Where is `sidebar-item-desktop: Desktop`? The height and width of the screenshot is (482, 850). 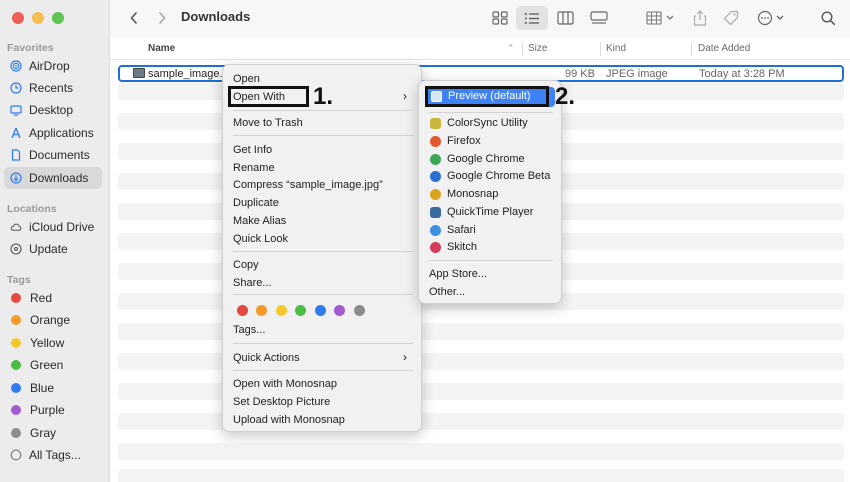
sidebar-item-desktop: Desktop is located at coordinates (53, 110).